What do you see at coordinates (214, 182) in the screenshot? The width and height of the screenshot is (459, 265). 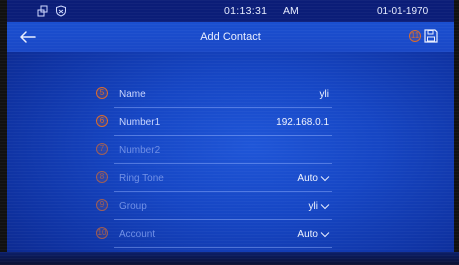 I see `ringtone-field: 8 Ring Tone Auto` at bounding box center [214, 182].